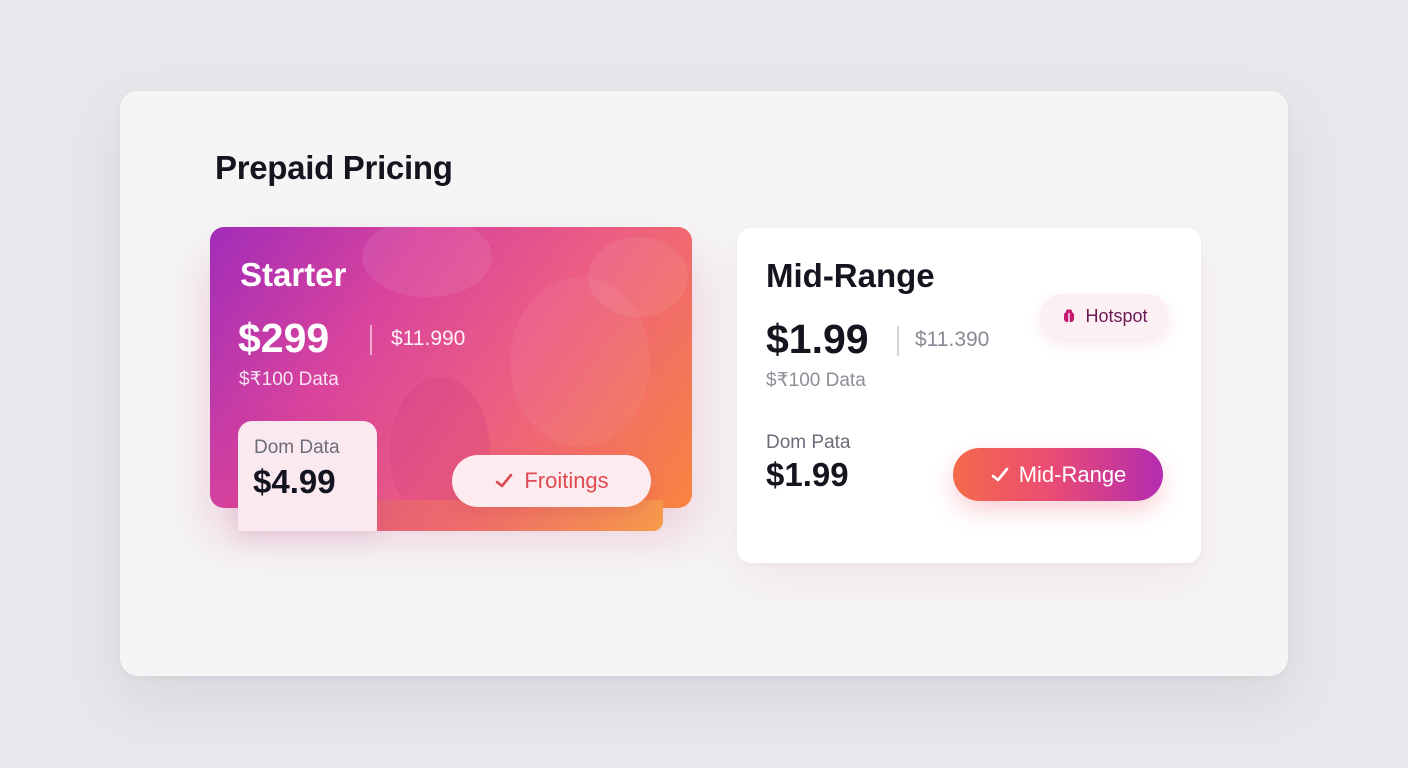 This screenshot has height=768, width=1408. I want to click on mid-range-plan-name: Mid-Range, so click(850, 275).